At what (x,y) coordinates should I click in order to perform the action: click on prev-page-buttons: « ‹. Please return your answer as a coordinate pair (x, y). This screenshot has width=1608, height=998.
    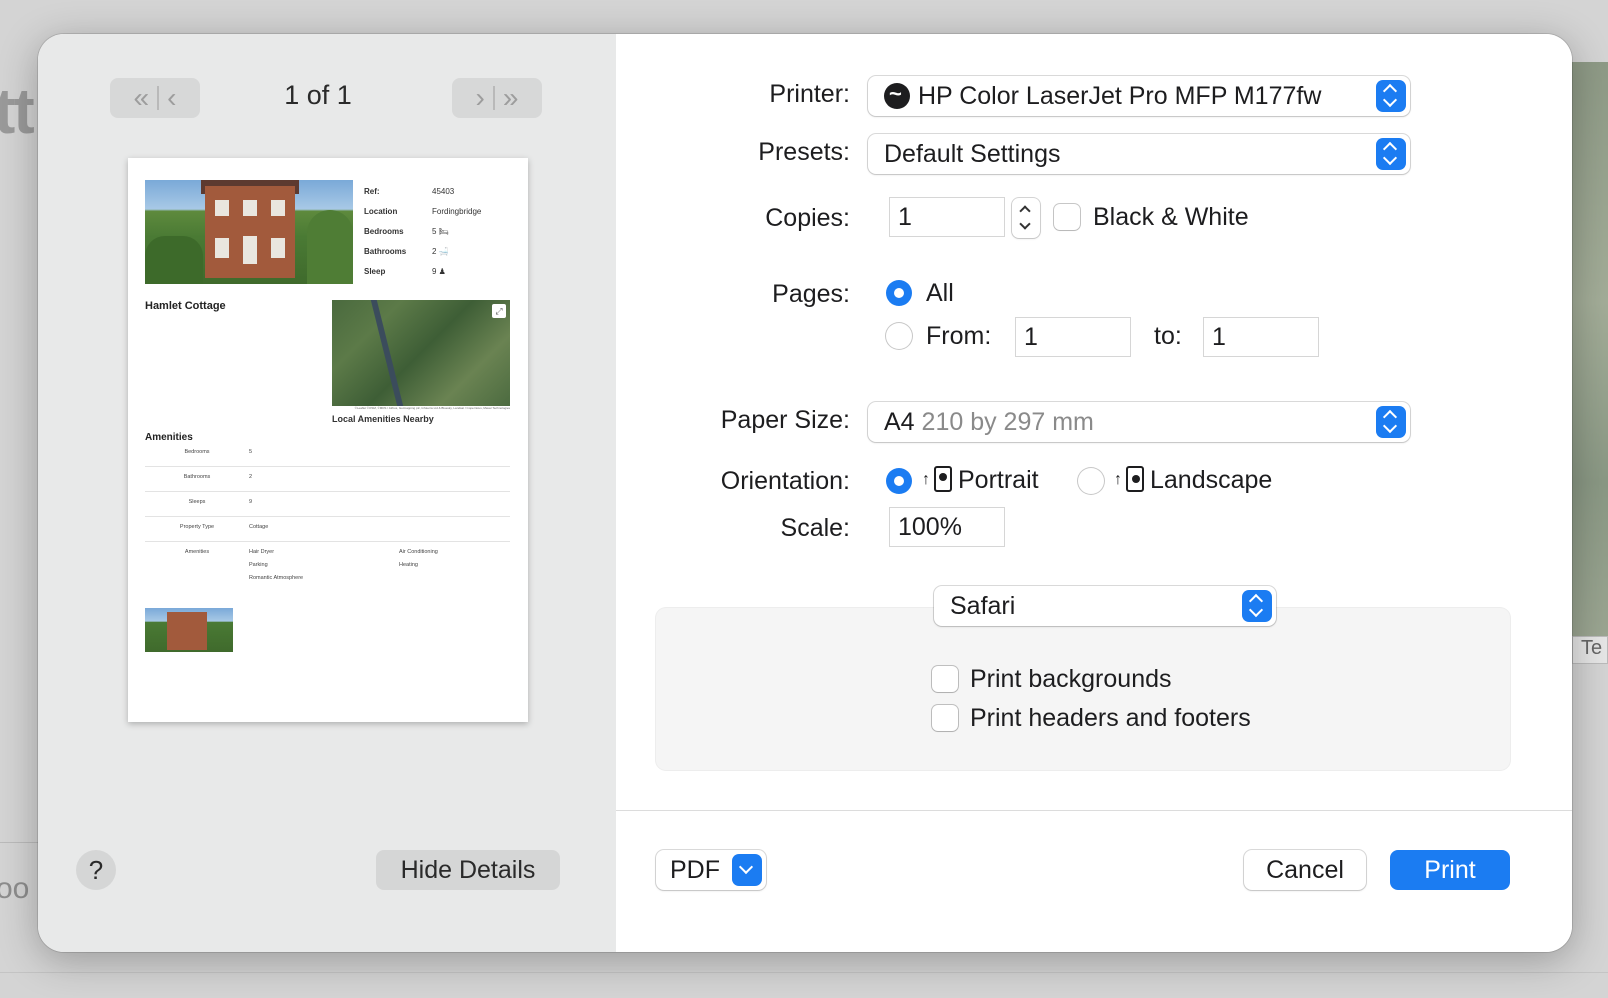
    Looking at the image, I should click on (155, 98).